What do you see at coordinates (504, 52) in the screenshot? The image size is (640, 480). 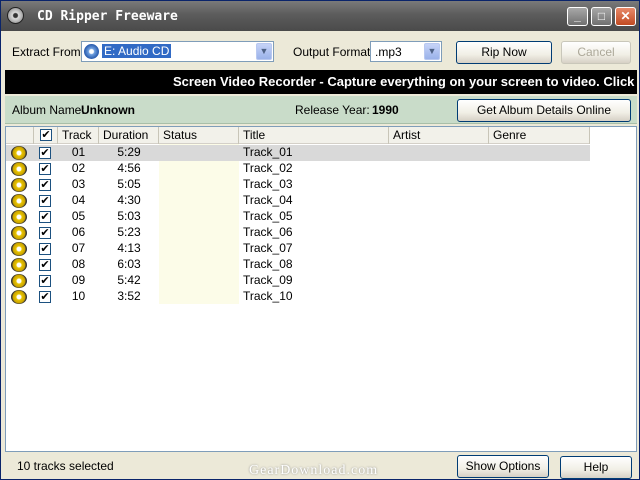 I see `rip-now-button: Rip Now` at bounding box center [504, 52].